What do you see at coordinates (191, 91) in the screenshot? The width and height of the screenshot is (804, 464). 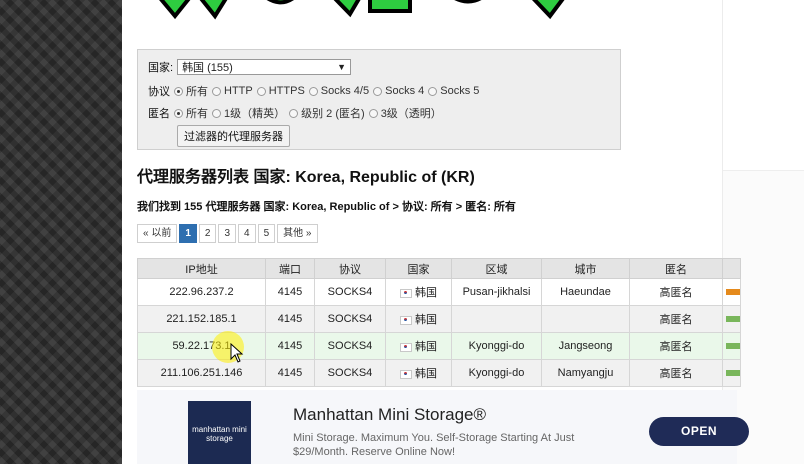 I see `protocol-radio-all: 所有` at bounding box center [191, 91].